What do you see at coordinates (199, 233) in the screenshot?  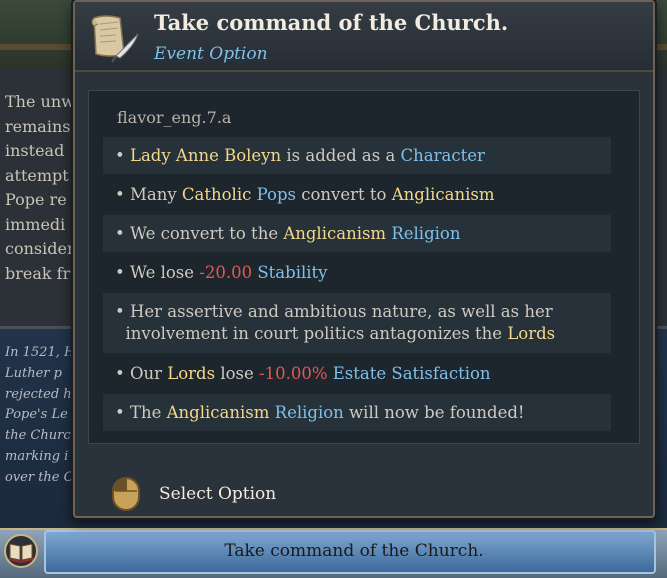 I see `effect-text: • We convert to the` at bounding box center [199, 233].